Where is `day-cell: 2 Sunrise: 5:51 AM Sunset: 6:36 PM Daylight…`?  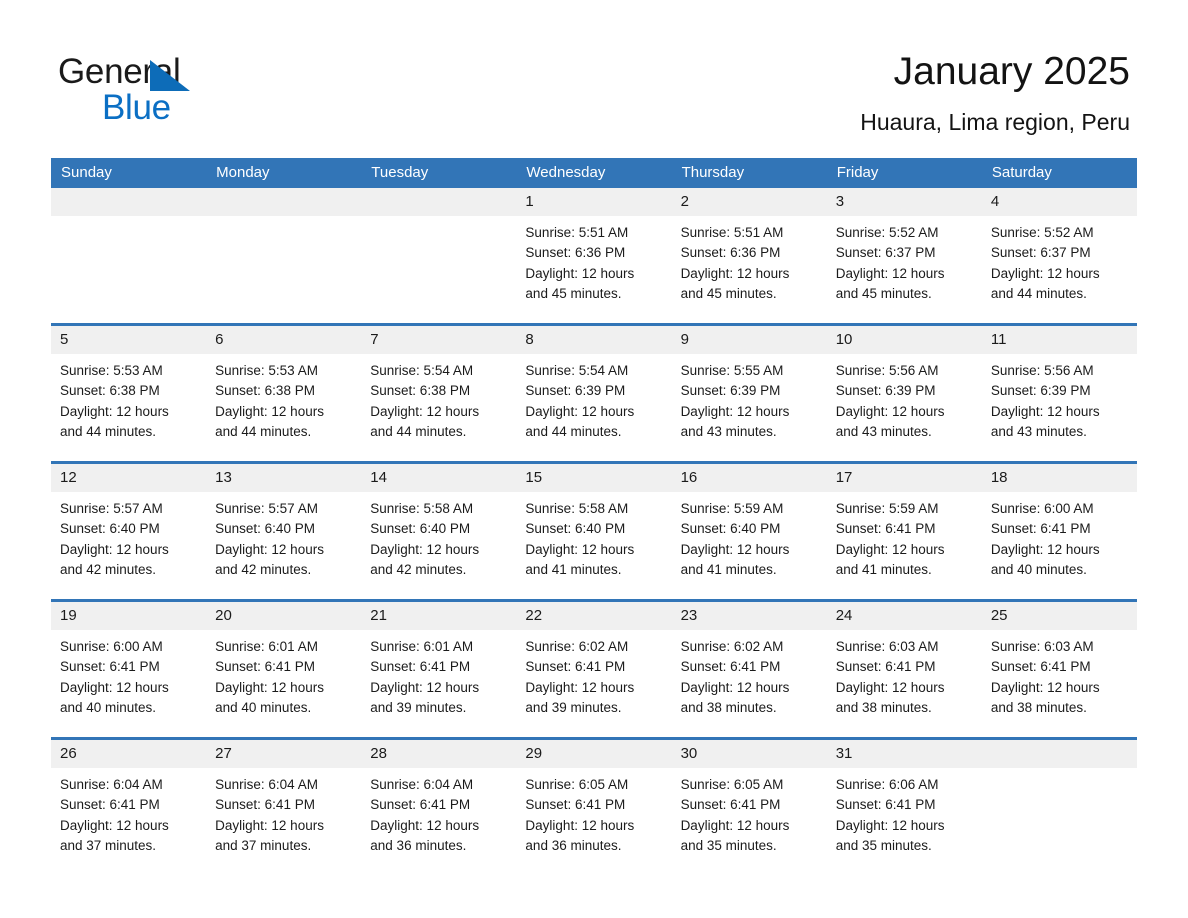
day-cell: 2 Sunrise: 5:51 AM Sunset: 6:36 PM Daylight… is located at coordinates (749, 251).